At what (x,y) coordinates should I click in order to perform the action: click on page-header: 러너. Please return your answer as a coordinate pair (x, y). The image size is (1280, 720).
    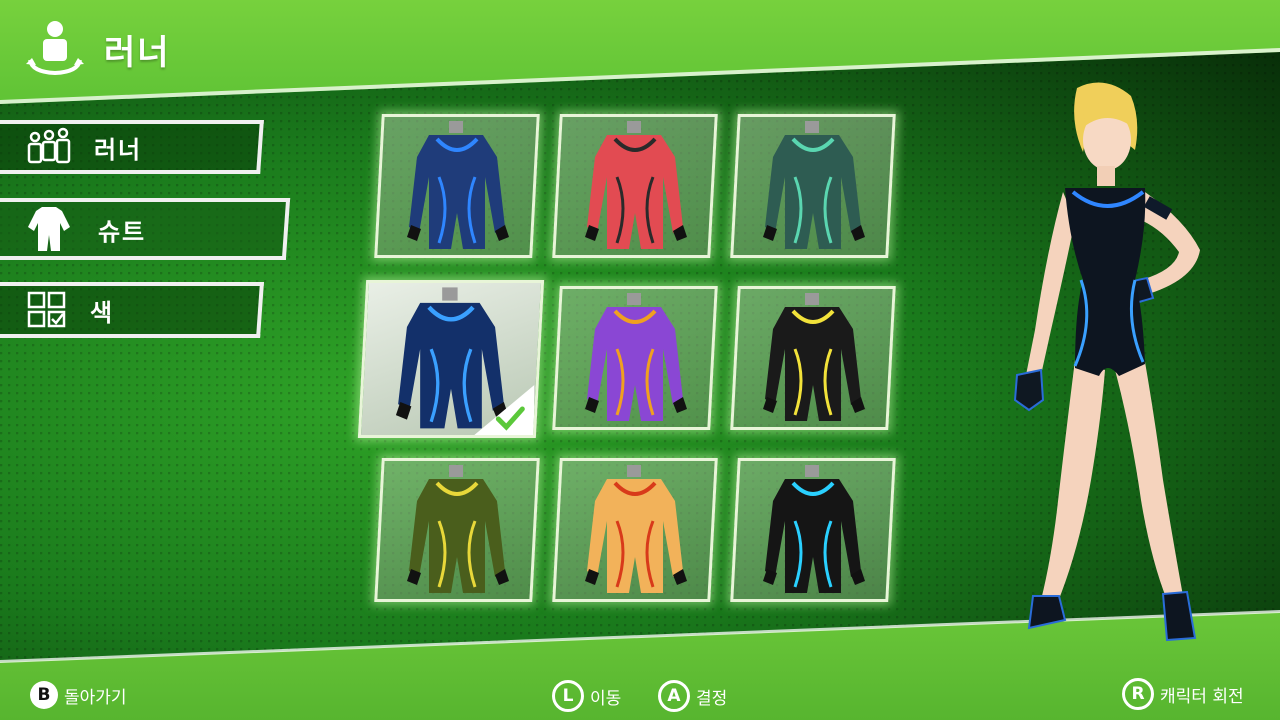
    Looking at the image, I should click on (97, 49).